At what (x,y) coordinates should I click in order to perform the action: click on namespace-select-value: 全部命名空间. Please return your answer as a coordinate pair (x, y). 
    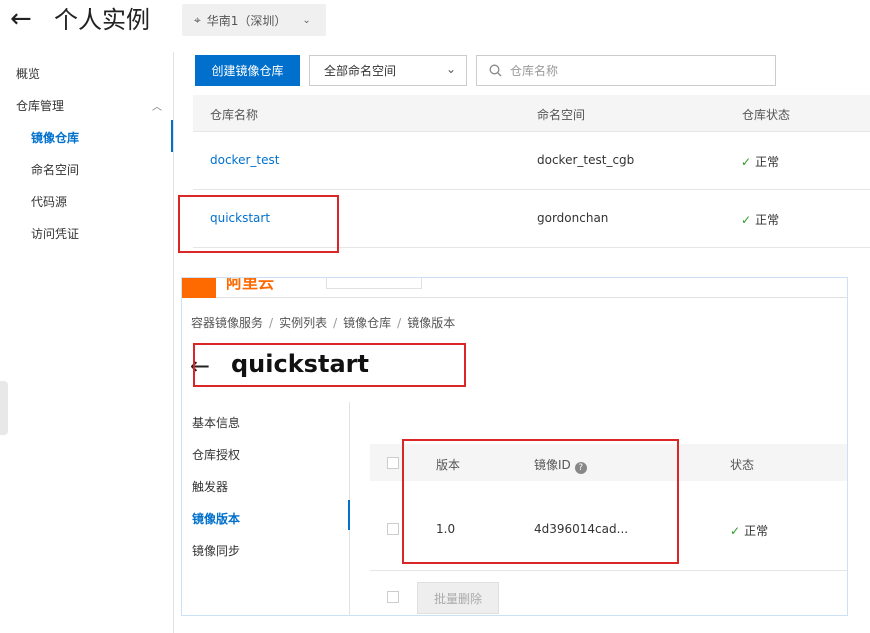
    Looking at the image, I should click on (360, 71).